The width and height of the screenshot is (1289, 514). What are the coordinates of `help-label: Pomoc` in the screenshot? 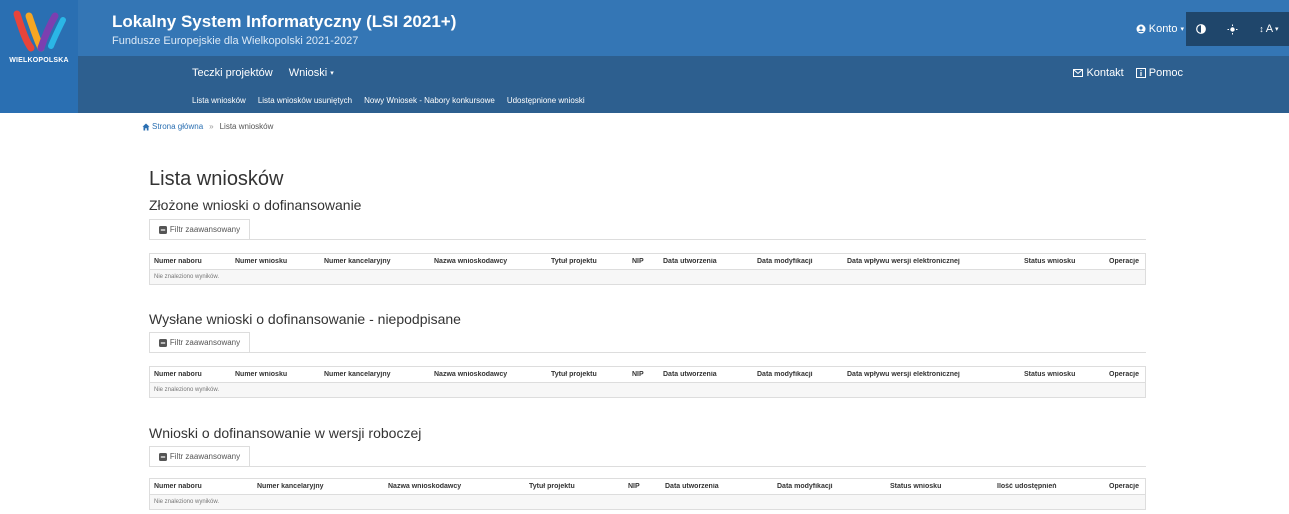 It's located at (1165, 73).